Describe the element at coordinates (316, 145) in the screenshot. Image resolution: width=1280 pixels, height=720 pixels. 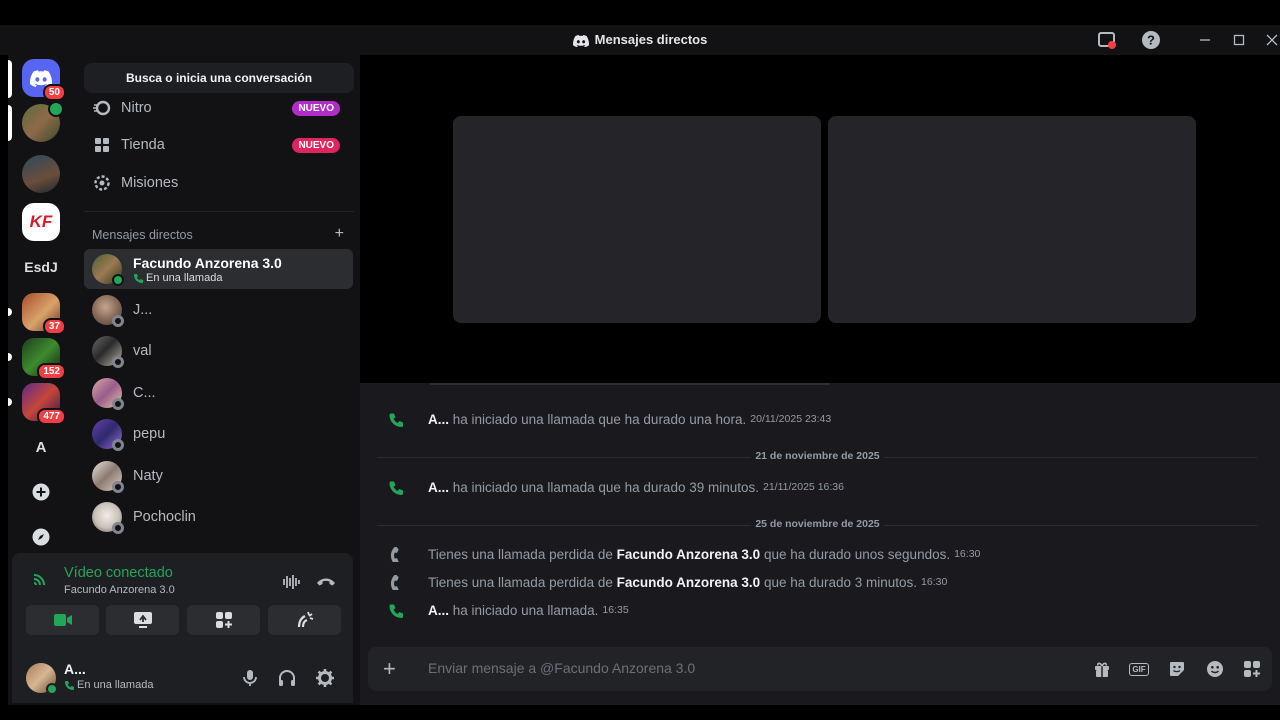
I see `new-badge: NUEVO` at that location.